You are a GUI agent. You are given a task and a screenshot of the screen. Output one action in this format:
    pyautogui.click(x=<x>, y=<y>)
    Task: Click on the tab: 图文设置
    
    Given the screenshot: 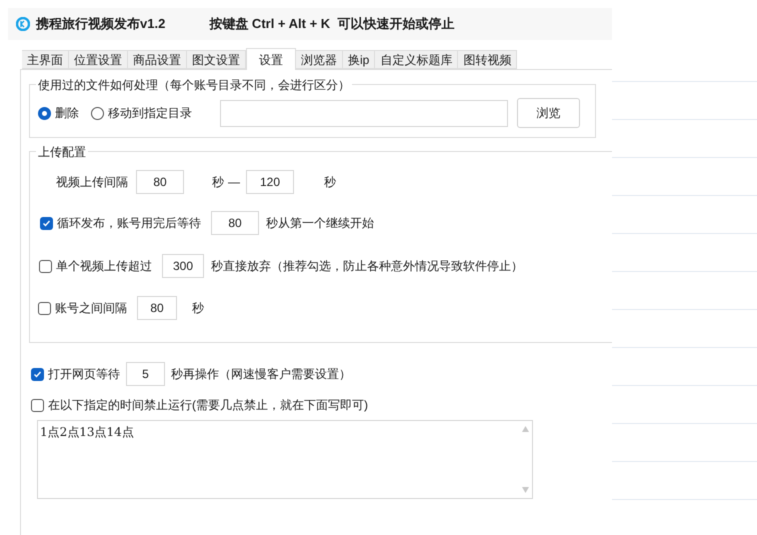 What is the action you would take?
    pyautogui.click(x=216, y=59)
    